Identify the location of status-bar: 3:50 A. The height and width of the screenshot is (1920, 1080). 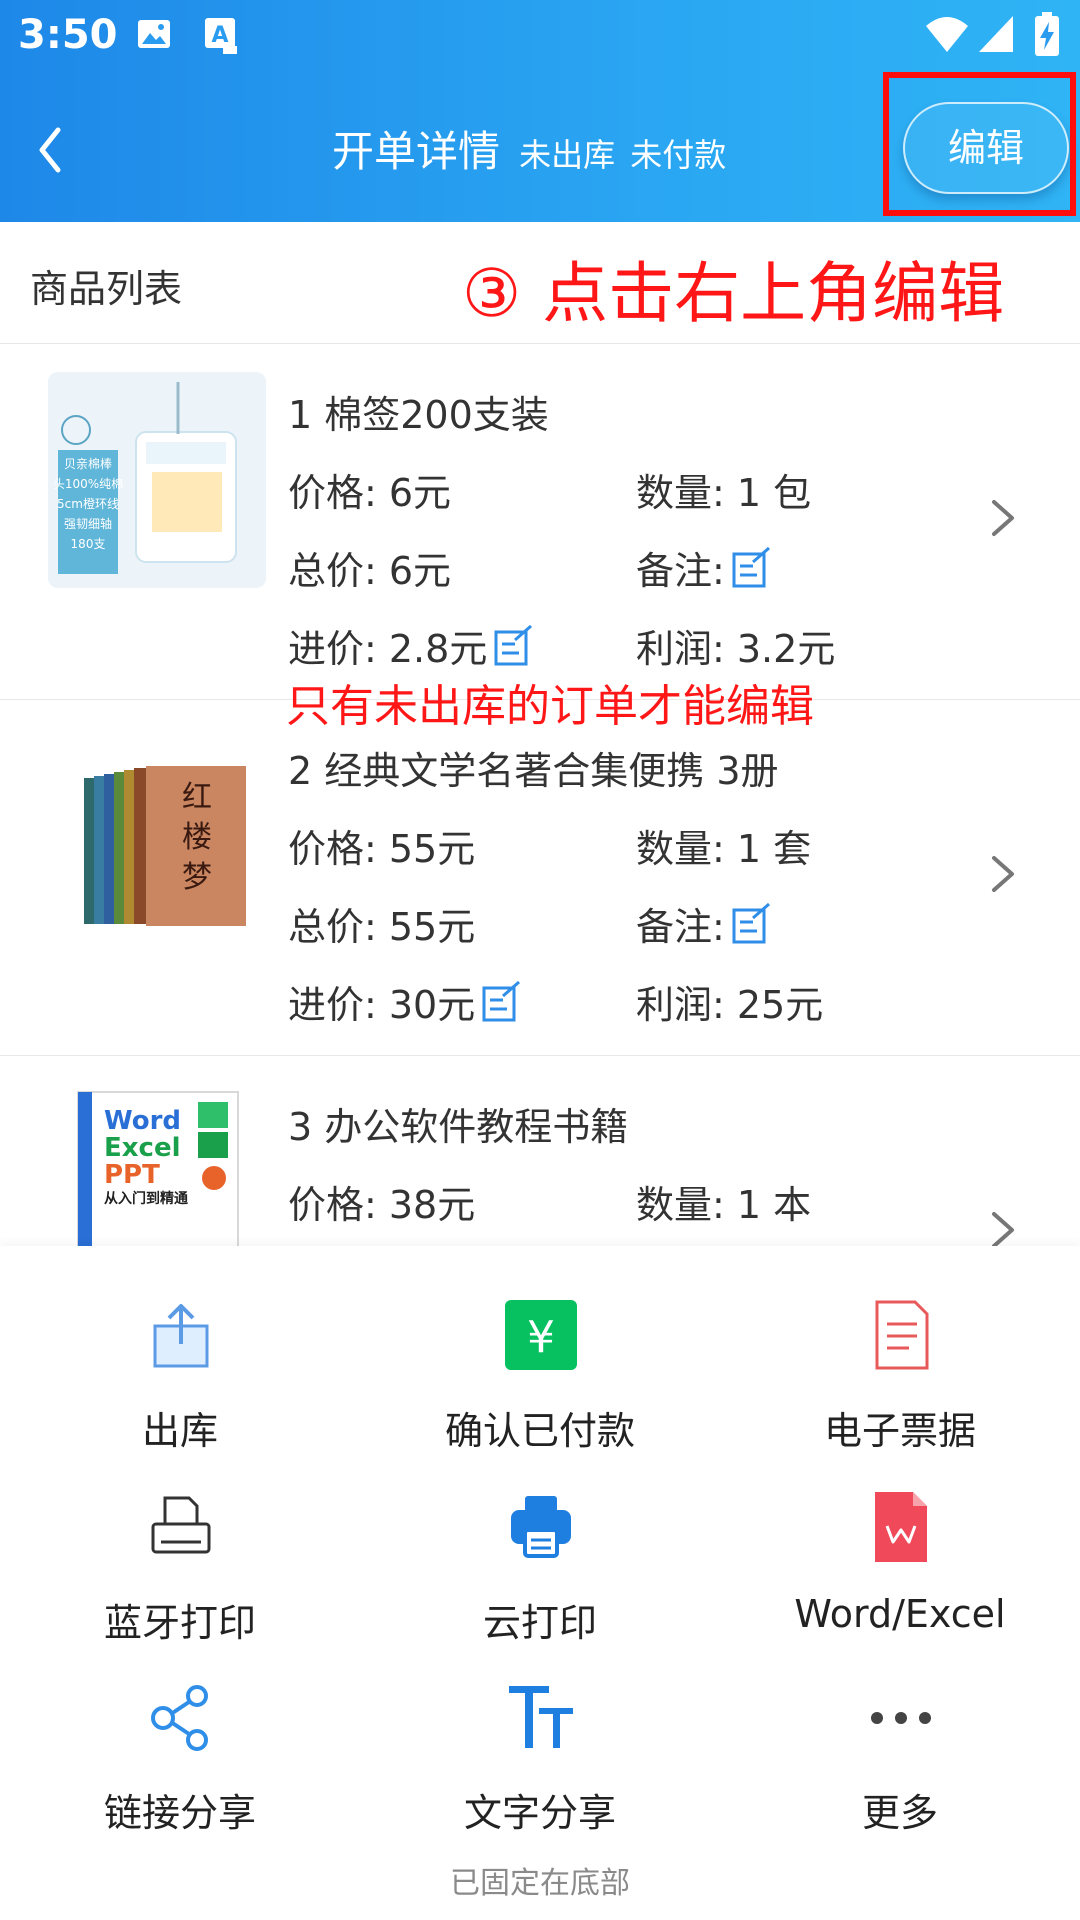
(540, 38).